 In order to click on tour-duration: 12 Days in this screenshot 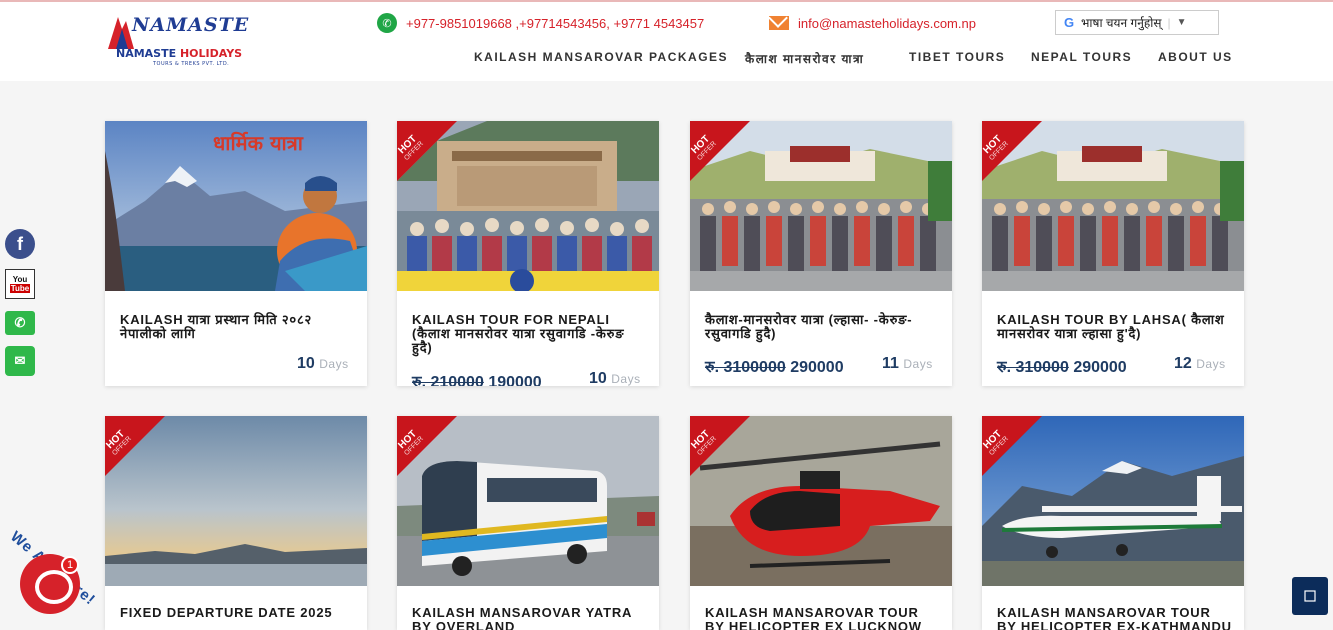, I will do `click(1200, 363)`.